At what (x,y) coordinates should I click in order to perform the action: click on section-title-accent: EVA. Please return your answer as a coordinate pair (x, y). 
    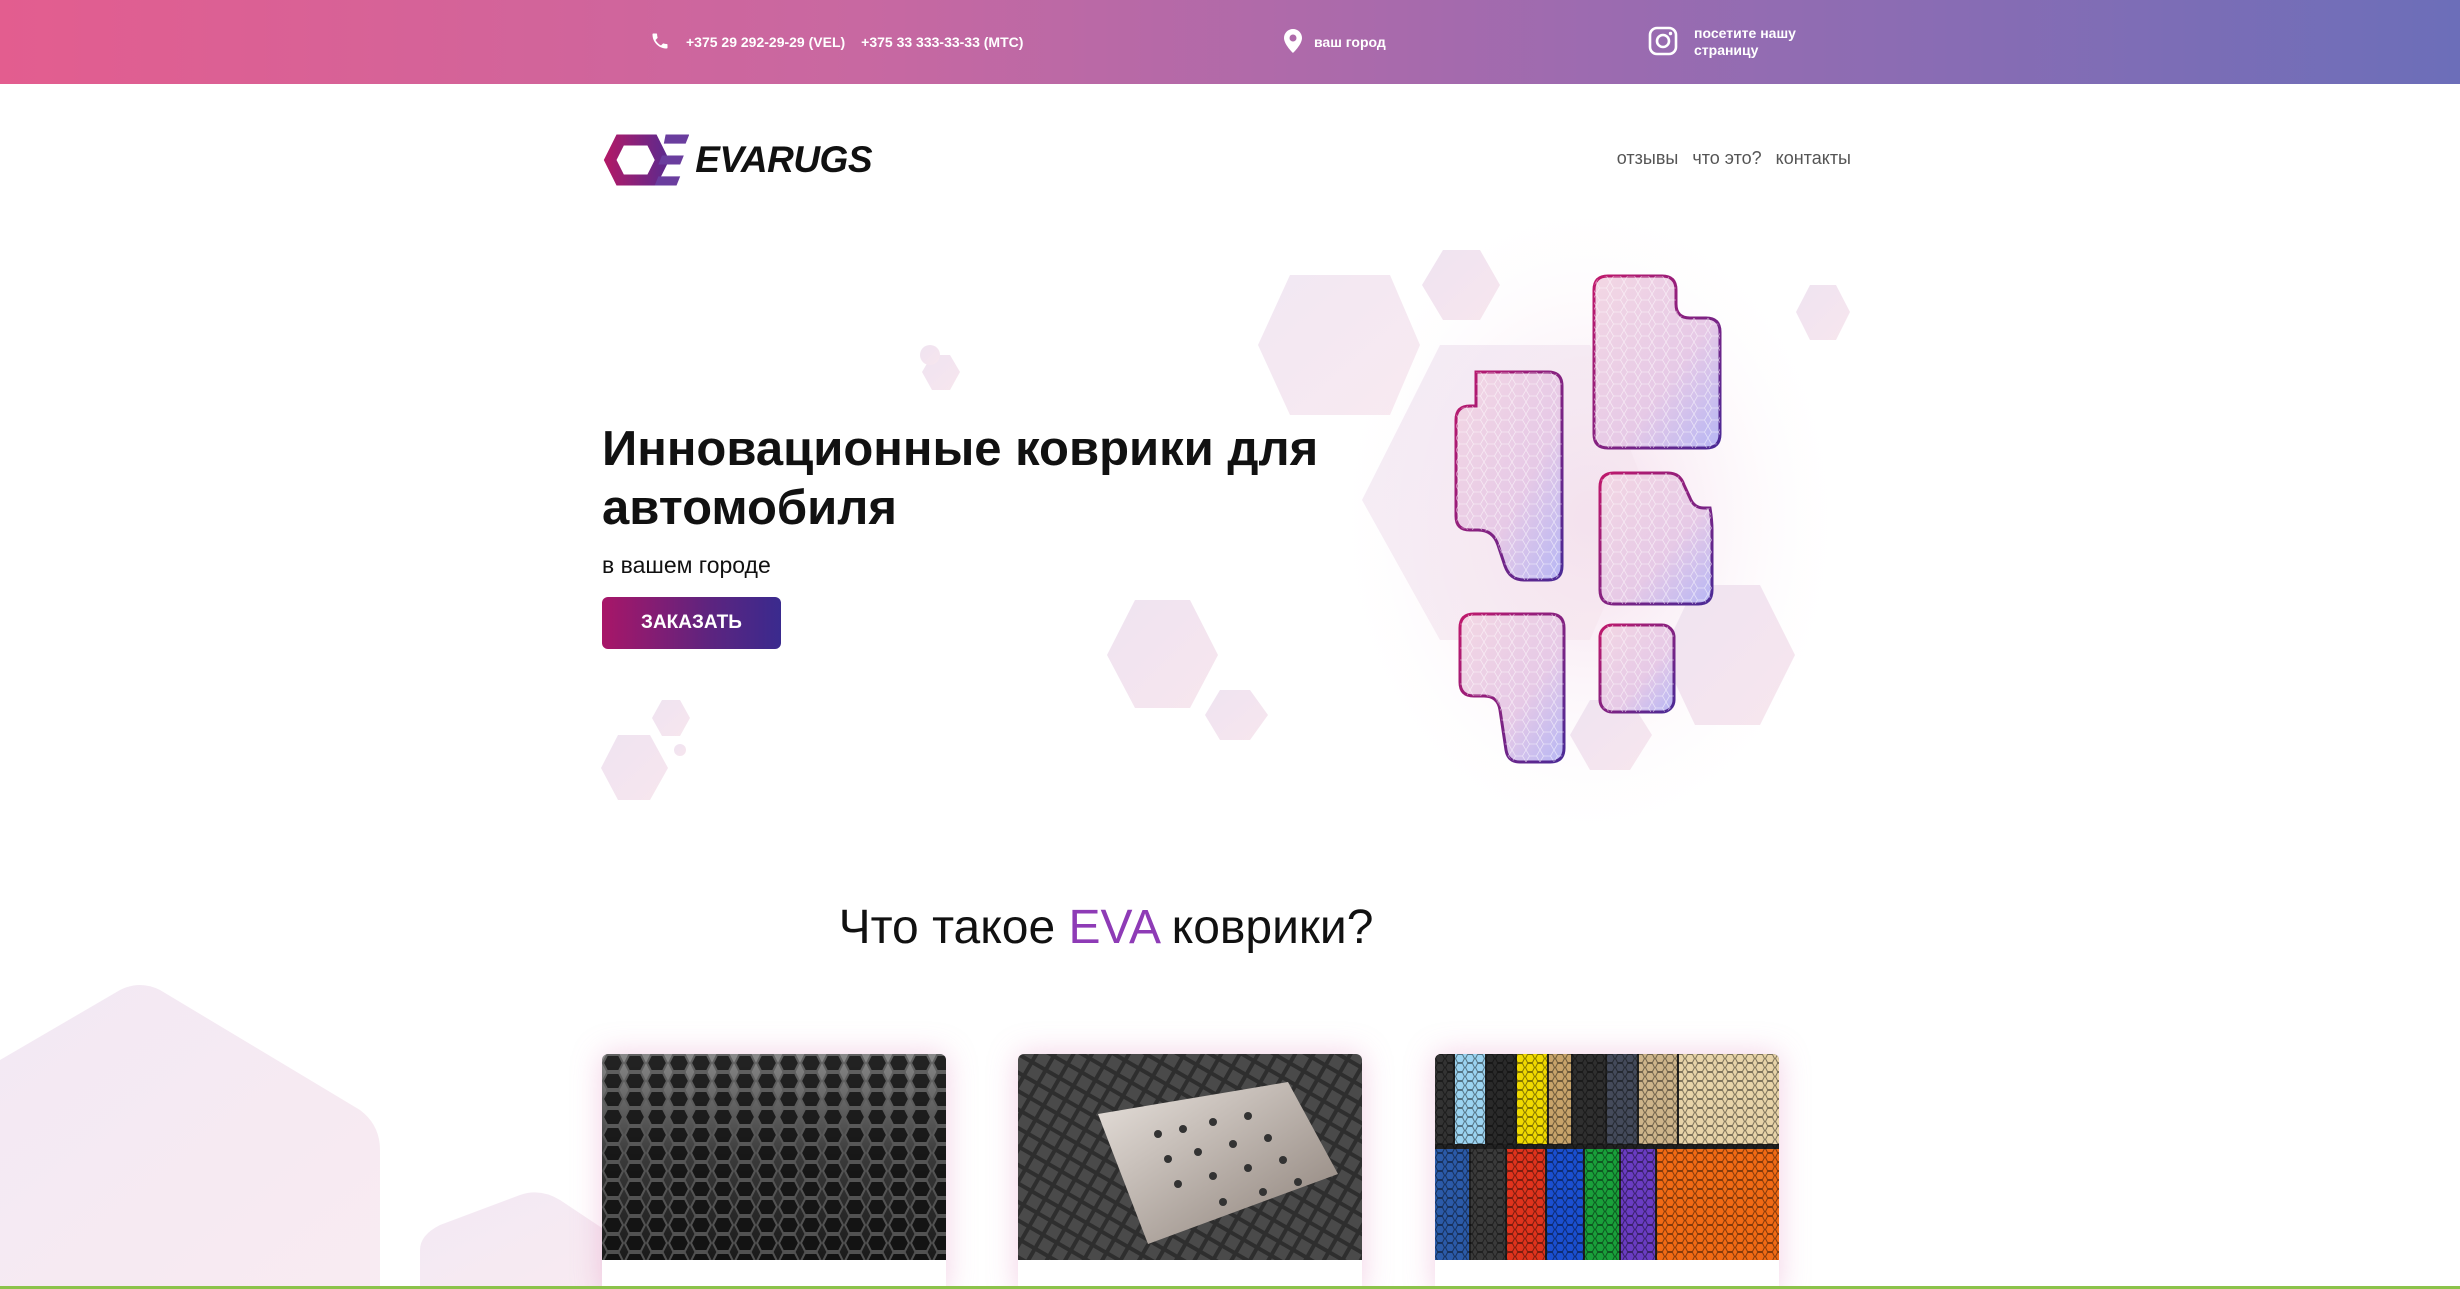
    Looking at the image, I should click on (1113, 927).